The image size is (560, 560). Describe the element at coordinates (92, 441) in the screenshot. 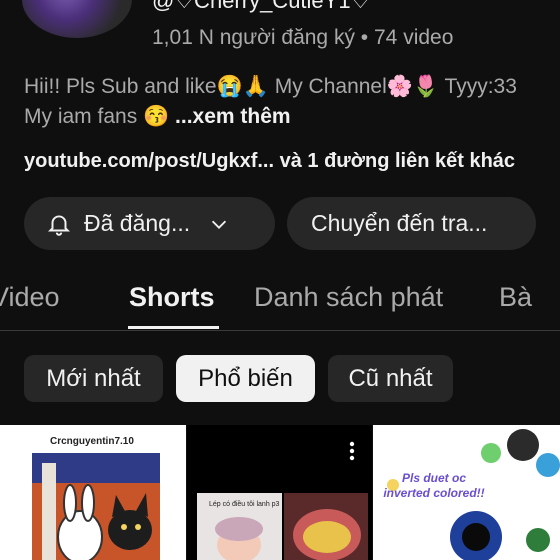

I see `short-caption: Crcnguyentin7.10` at that location.